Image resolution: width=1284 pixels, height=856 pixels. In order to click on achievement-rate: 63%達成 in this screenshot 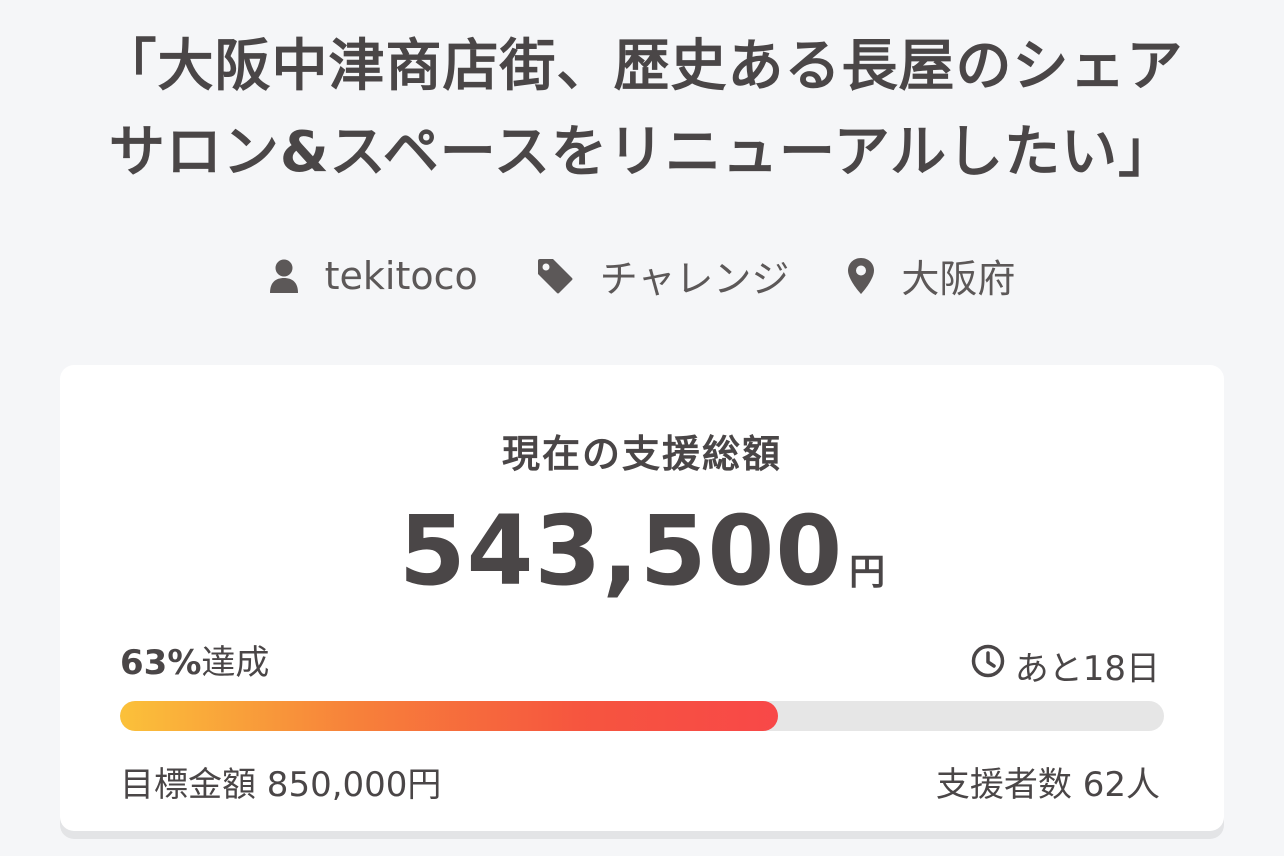, I will do `click(194, 659)`.